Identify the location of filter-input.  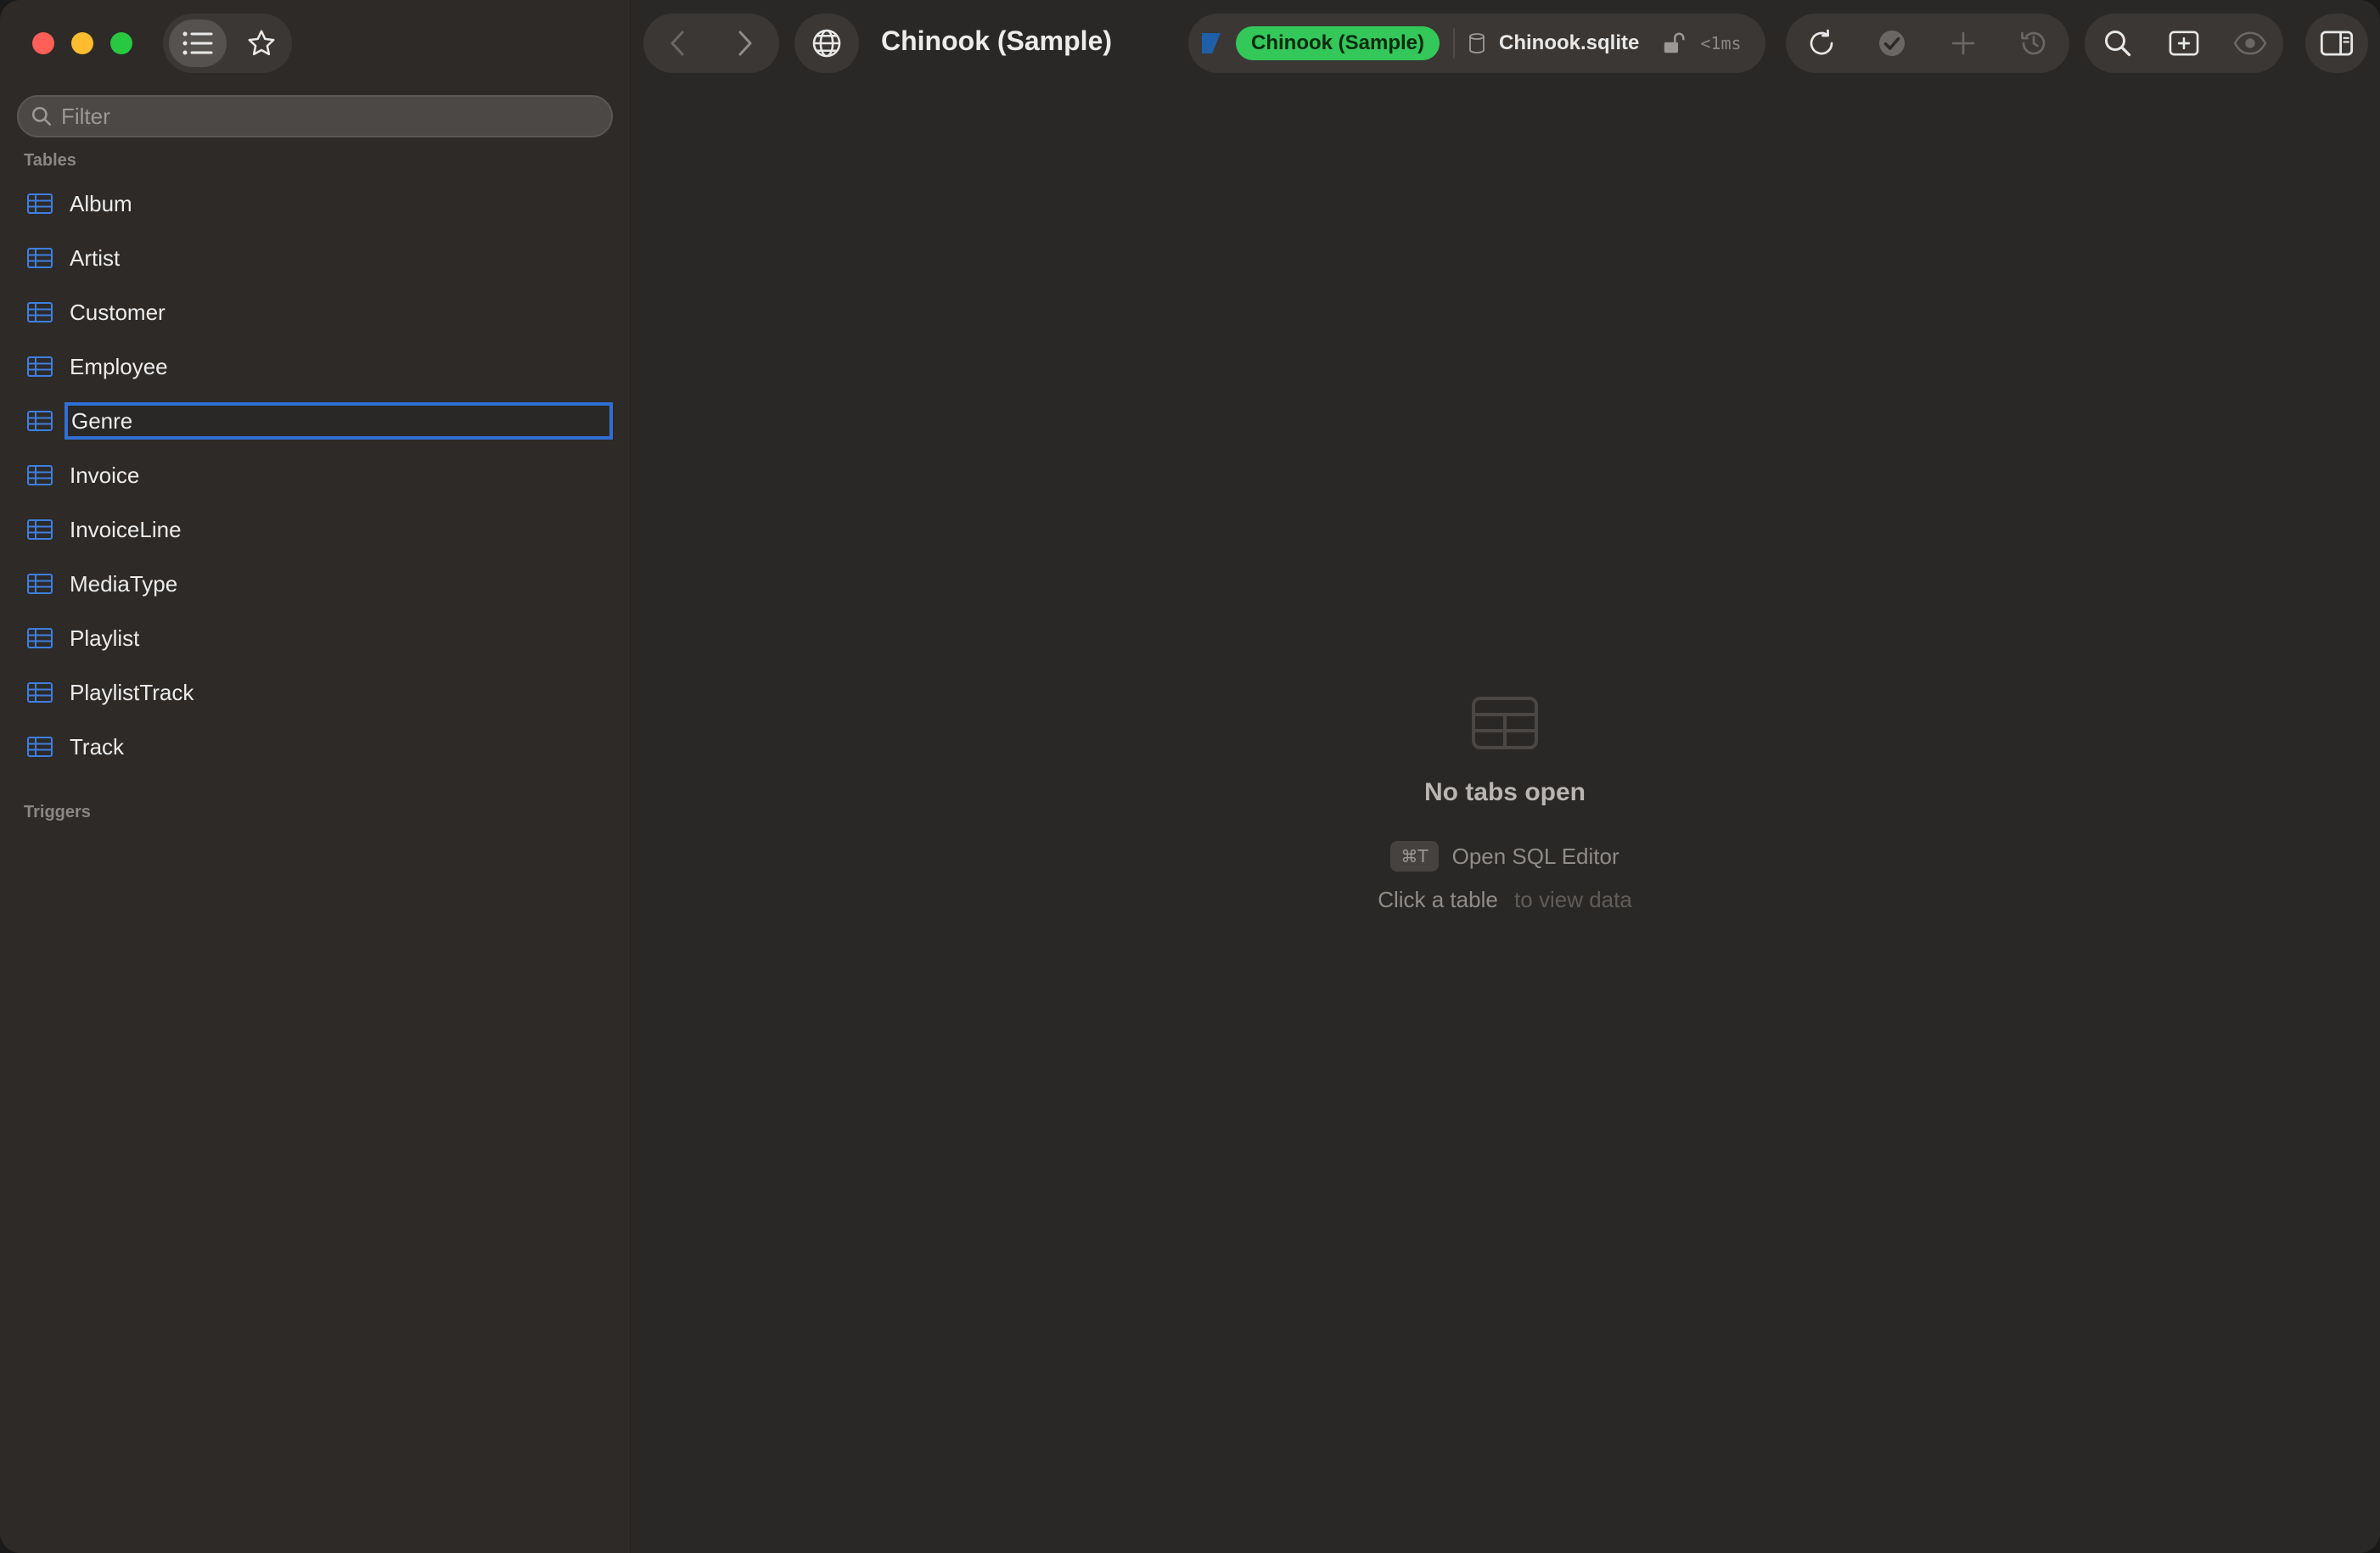
(315, 117).